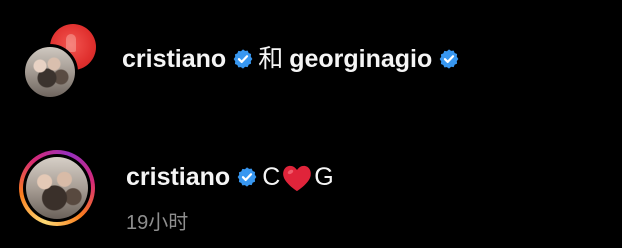 The width and height of the screenshot is (622, 248). Describe the element at coordinates (157, 223) in the screenshot. I see `post-timestamp: 19小时` at that location.